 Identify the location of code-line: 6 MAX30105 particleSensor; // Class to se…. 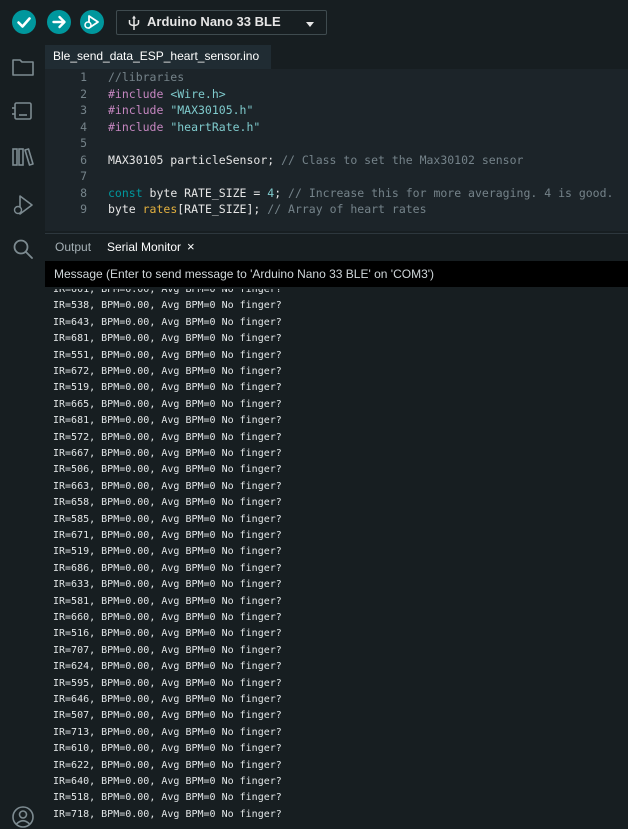
(336, 160).